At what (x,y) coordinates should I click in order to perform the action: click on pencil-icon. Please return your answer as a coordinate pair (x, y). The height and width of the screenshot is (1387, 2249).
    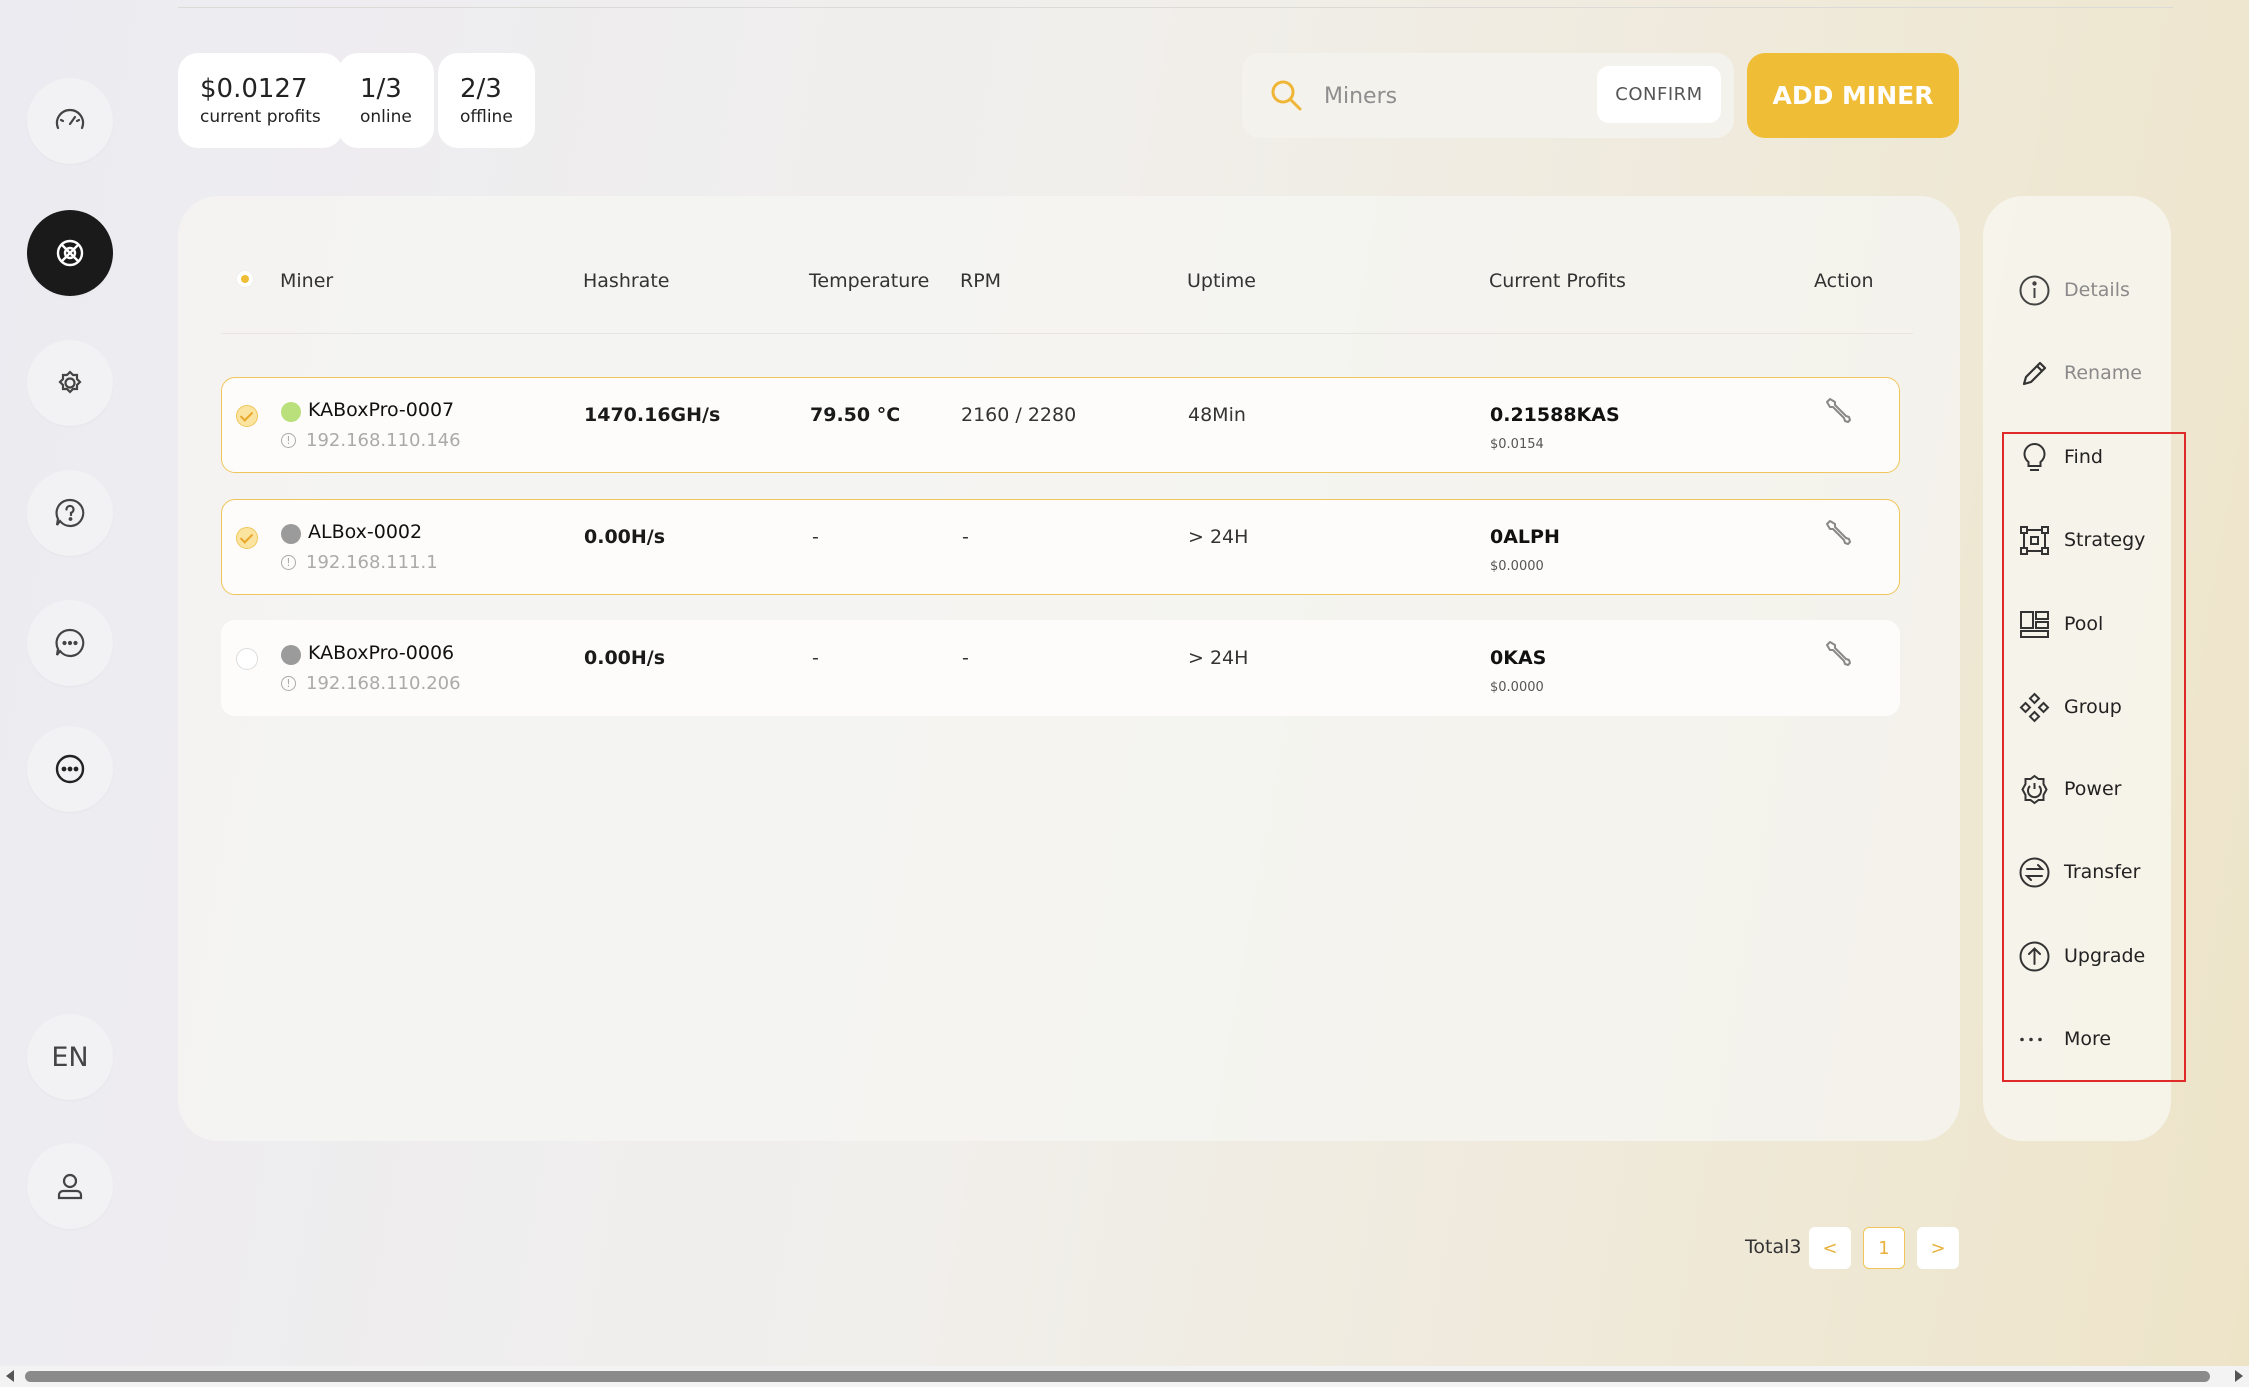
    Looking at the image, I should click on (2034, 373).